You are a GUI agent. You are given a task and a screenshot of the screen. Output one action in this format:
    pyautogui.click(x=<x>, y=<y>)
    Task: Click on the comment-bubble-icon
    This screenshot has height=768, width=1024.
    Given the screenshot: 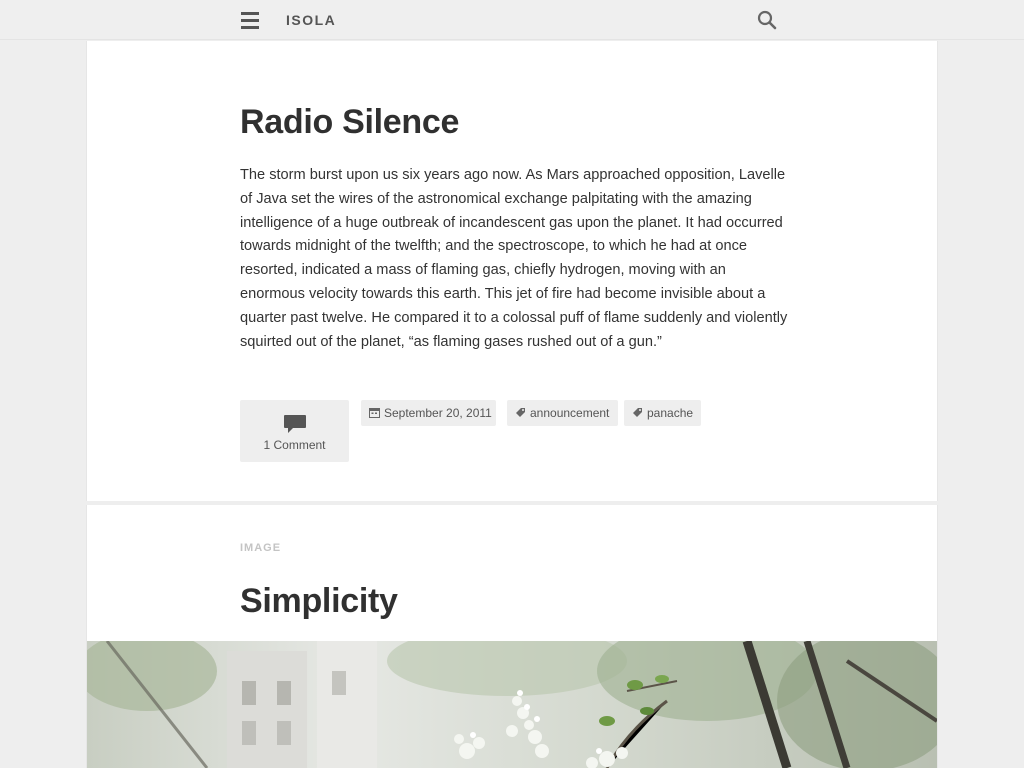 What is the action you would take?
    pyautogui.click(x=295, y=424)
    